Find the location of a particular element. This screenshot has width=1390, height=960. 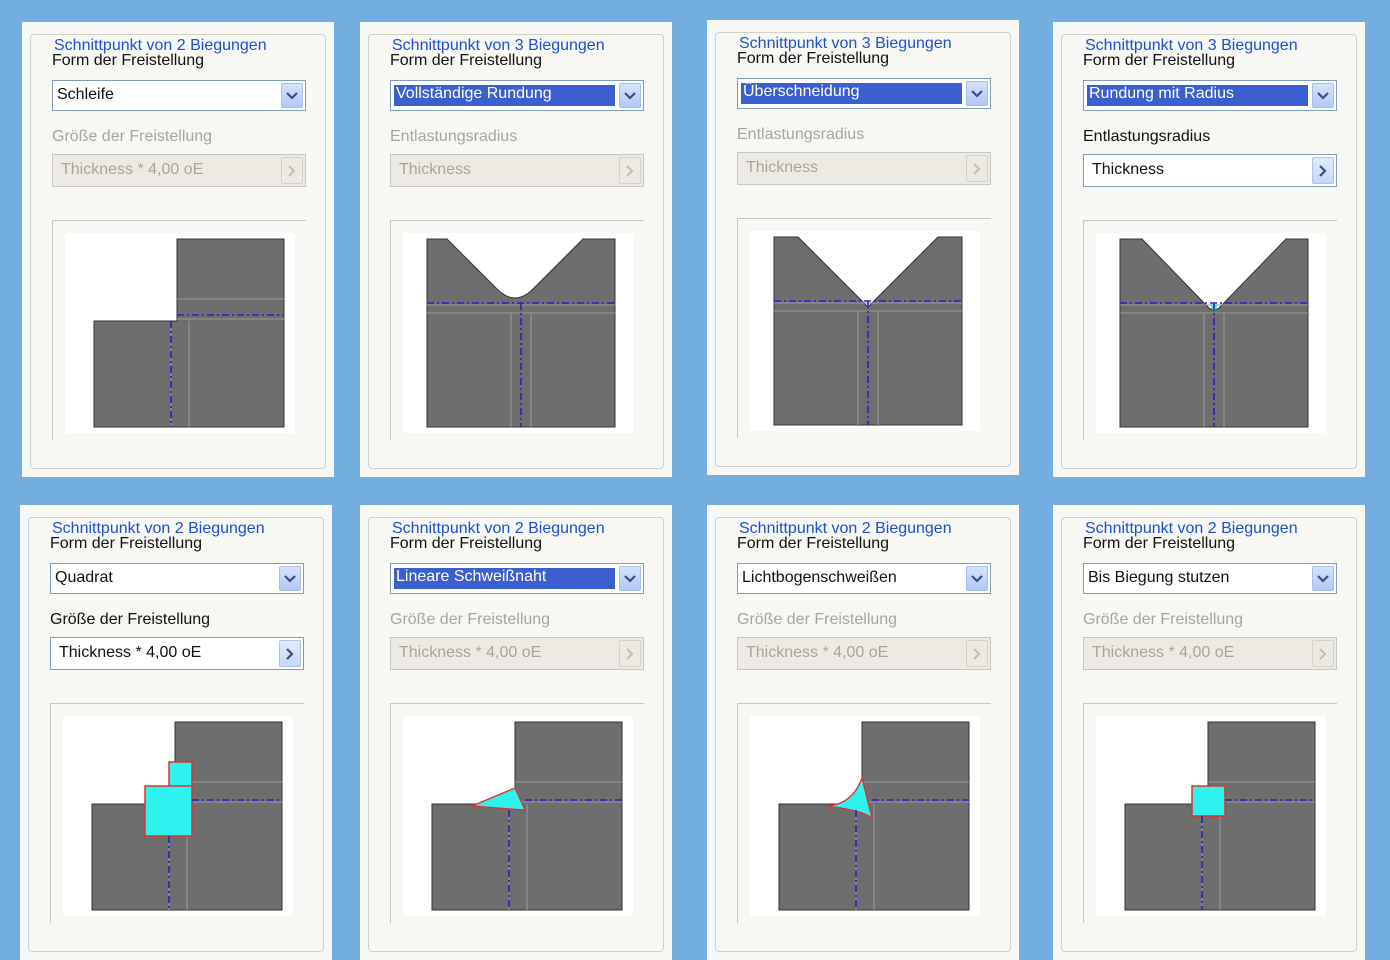

shape-dropdown: Rundung mit Radius is located at coordinates (1210, 95).